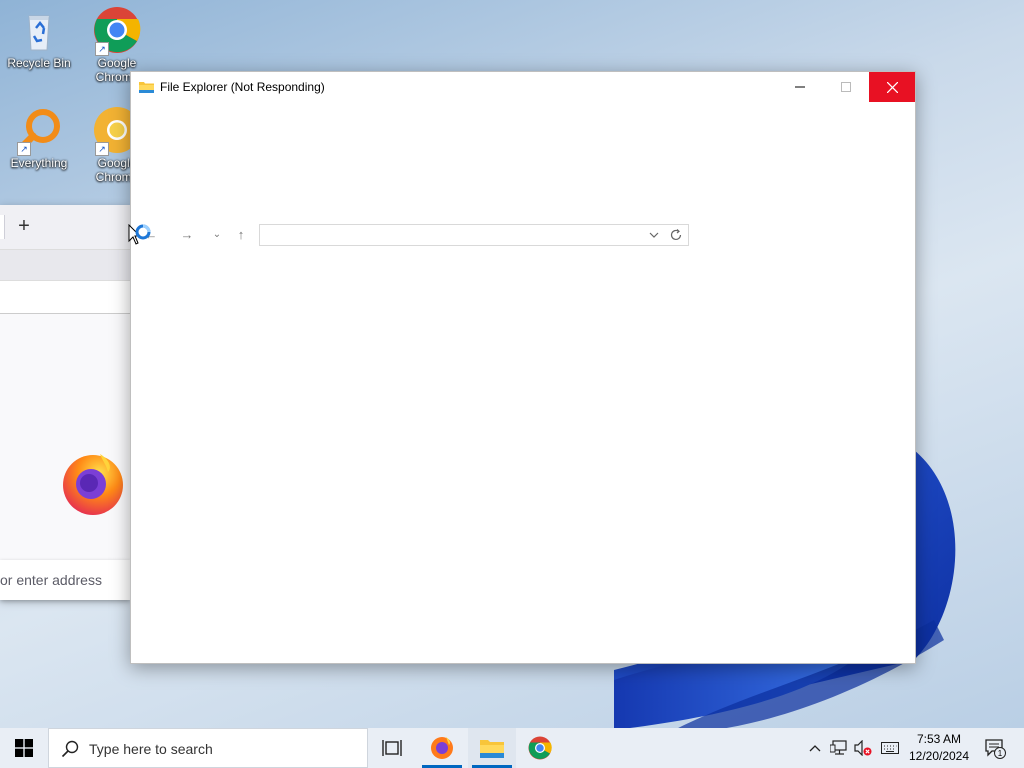 This screenshot has width=1024, height=768. Describe the element at coordinates (39, 63) in the screenshot. I see `desktop-icon-label: Recycle Bin` at that location.